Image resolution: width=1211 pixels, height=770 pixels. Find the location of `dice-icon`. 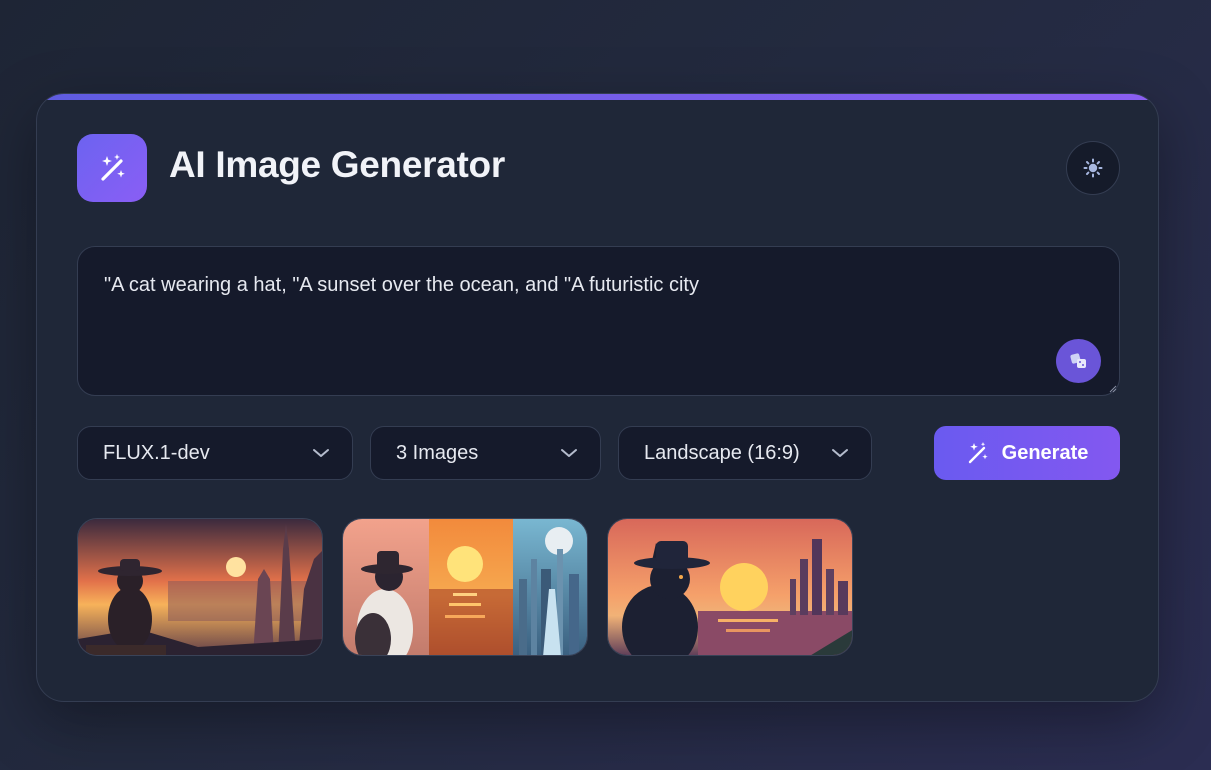

dice-icon is located at coordinates (1077, 360).